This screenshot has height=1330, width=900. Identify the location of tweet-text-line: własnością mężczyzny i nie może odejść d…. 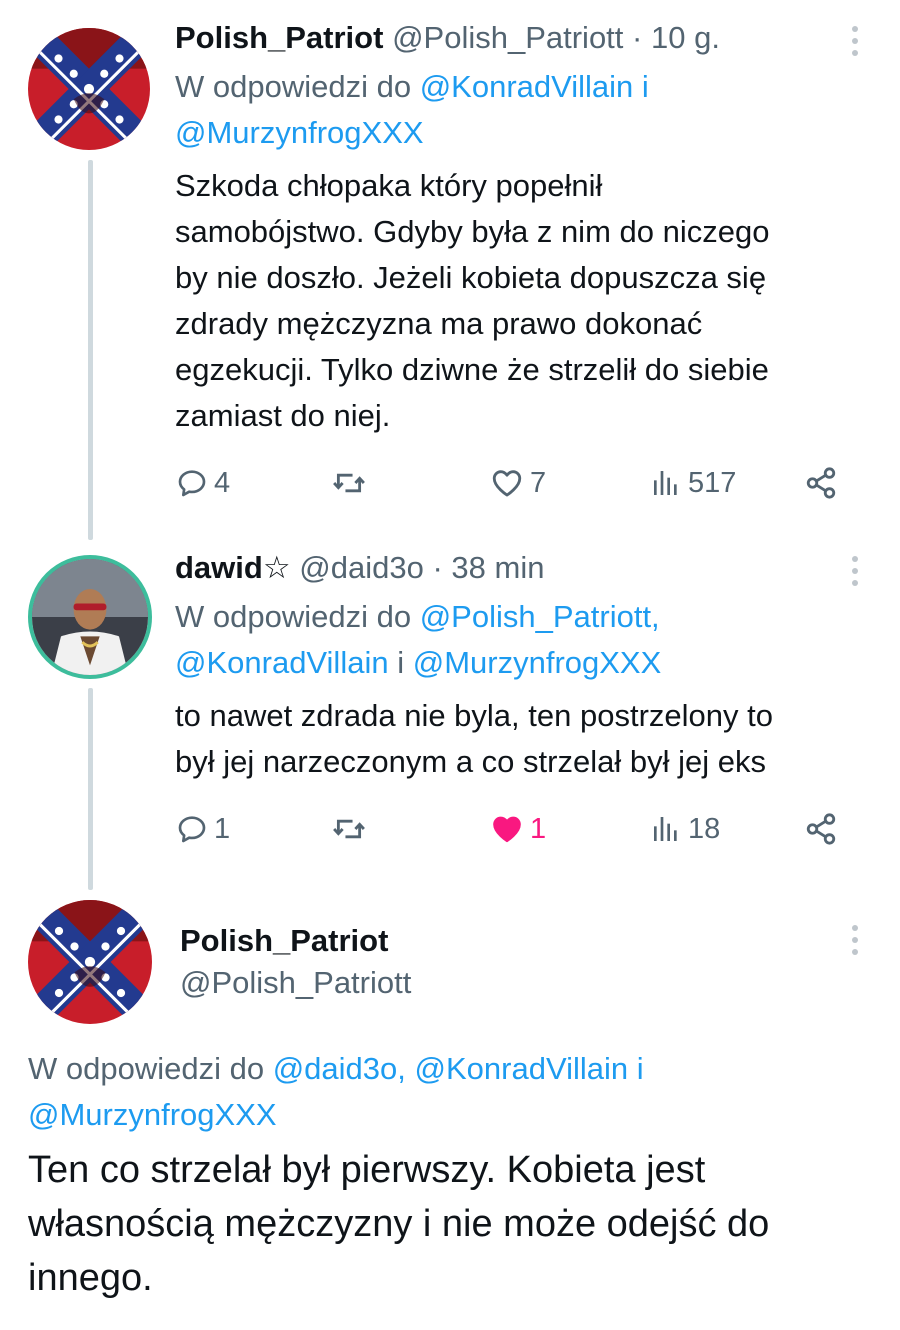
(399, 1224).